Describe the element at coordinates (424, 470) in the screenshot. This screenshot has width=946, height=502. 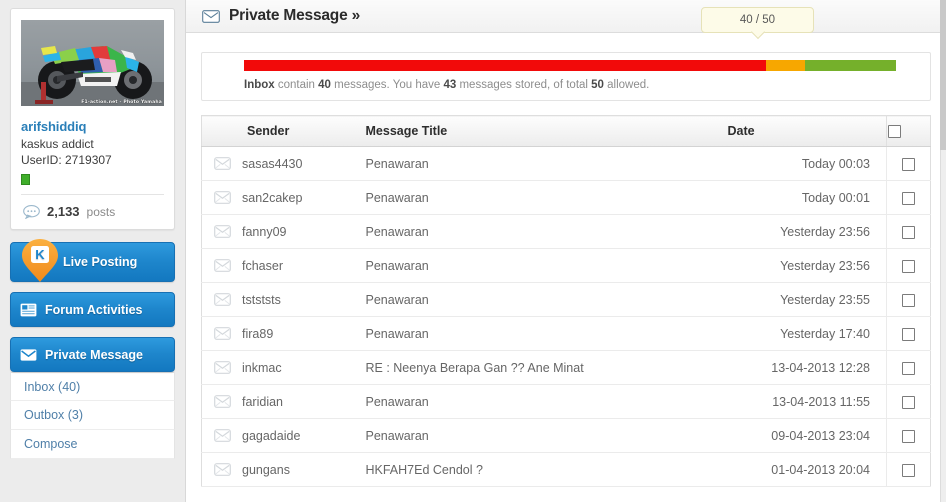
I see `message-title: HKFAH7Ed Cendol ?` at that location.